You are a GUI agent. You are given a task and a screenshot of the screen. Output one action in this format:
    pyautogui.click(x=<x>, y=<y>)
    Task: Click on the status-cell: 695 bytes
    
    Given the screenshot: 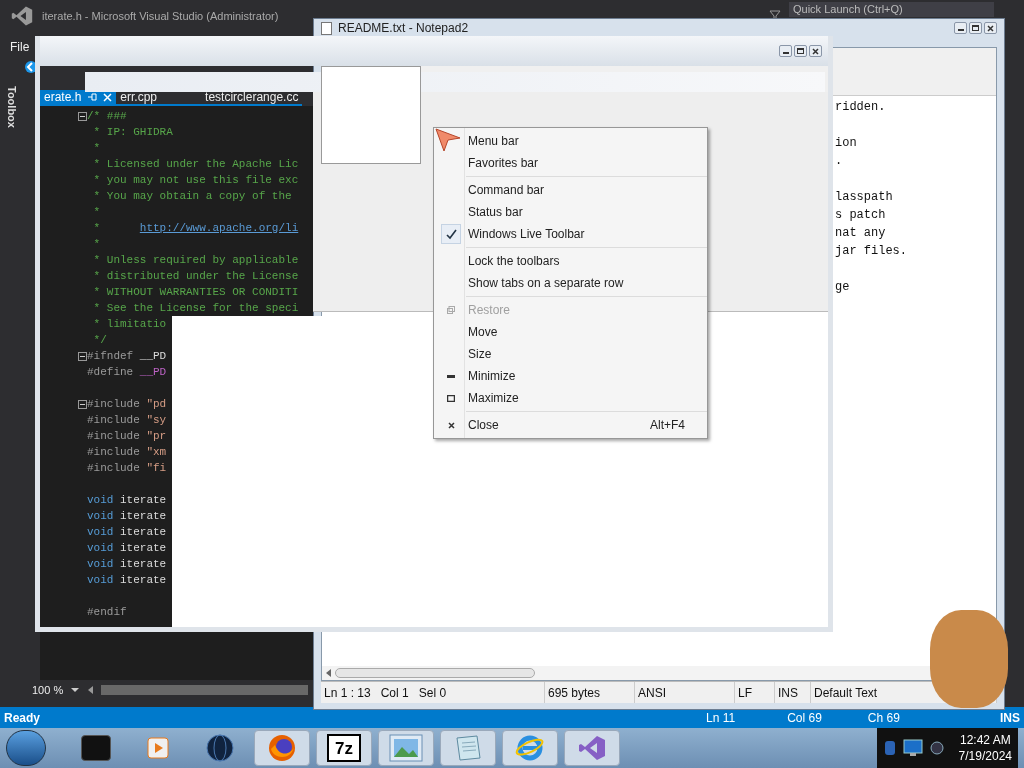 What is the action you would take?
    pyautogui.click(x=590, y=692)
    